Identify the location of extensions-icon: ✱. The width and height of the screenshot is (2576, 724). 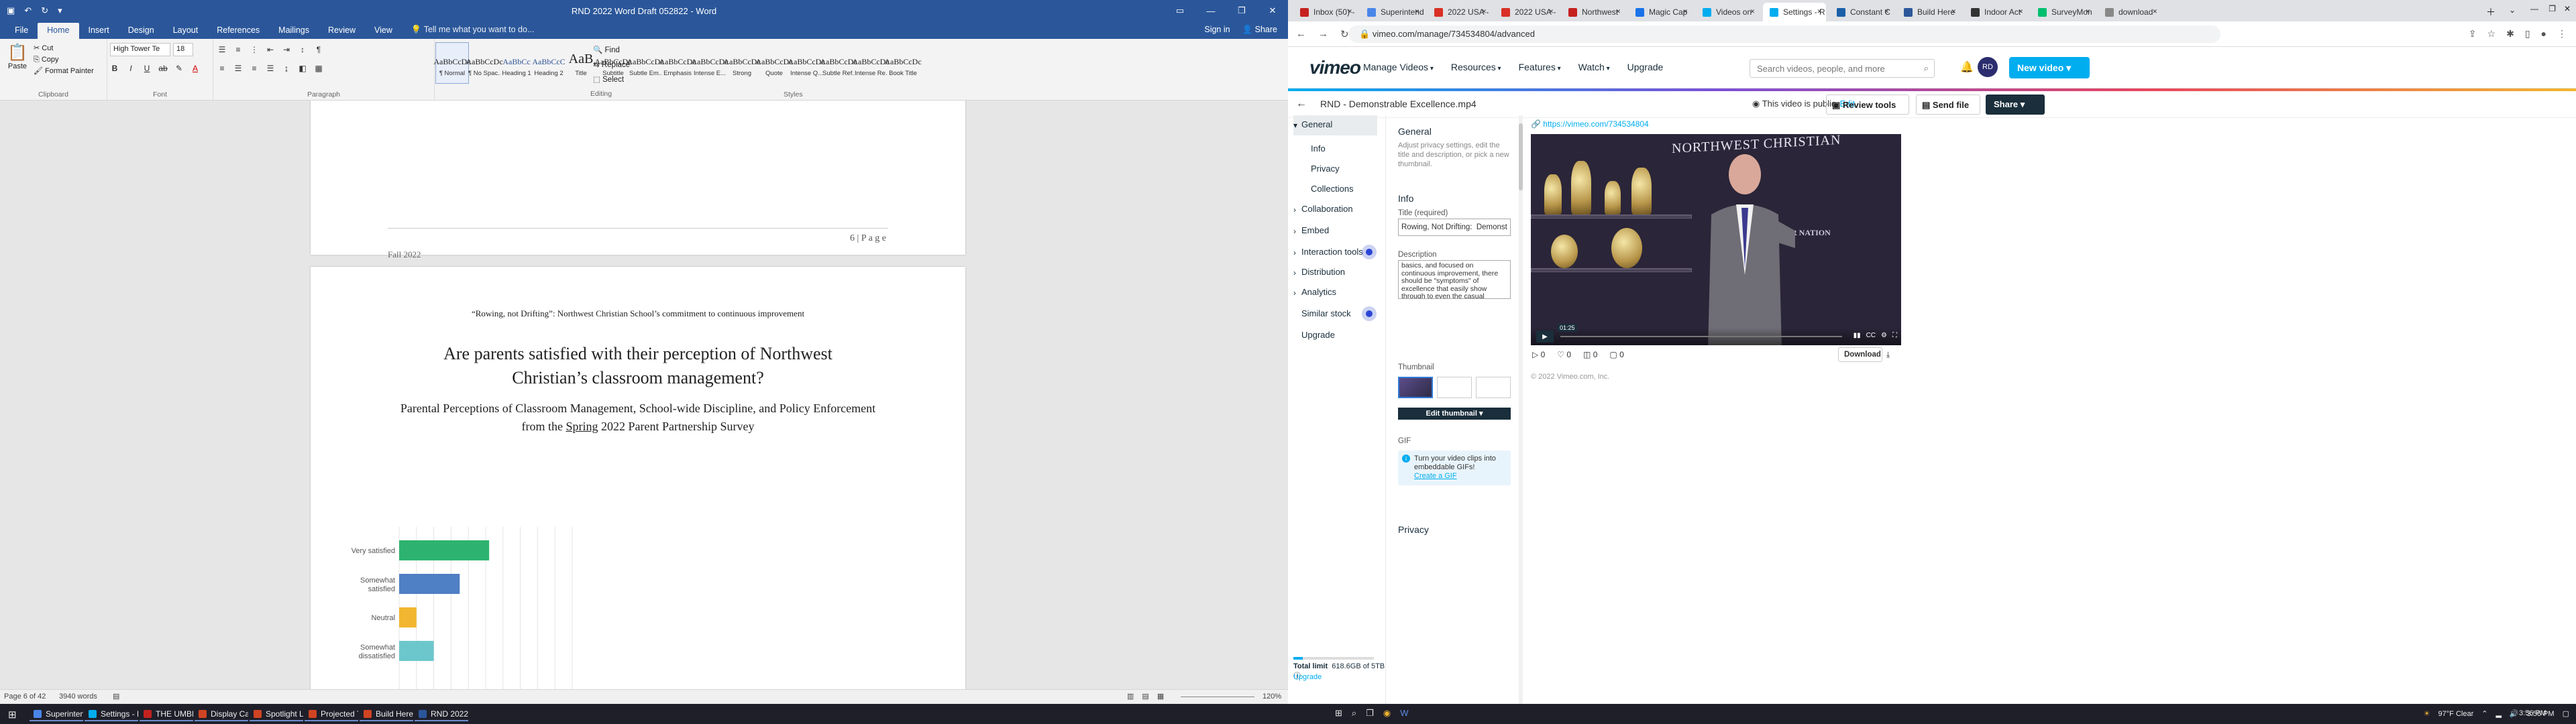
(2510, 34).